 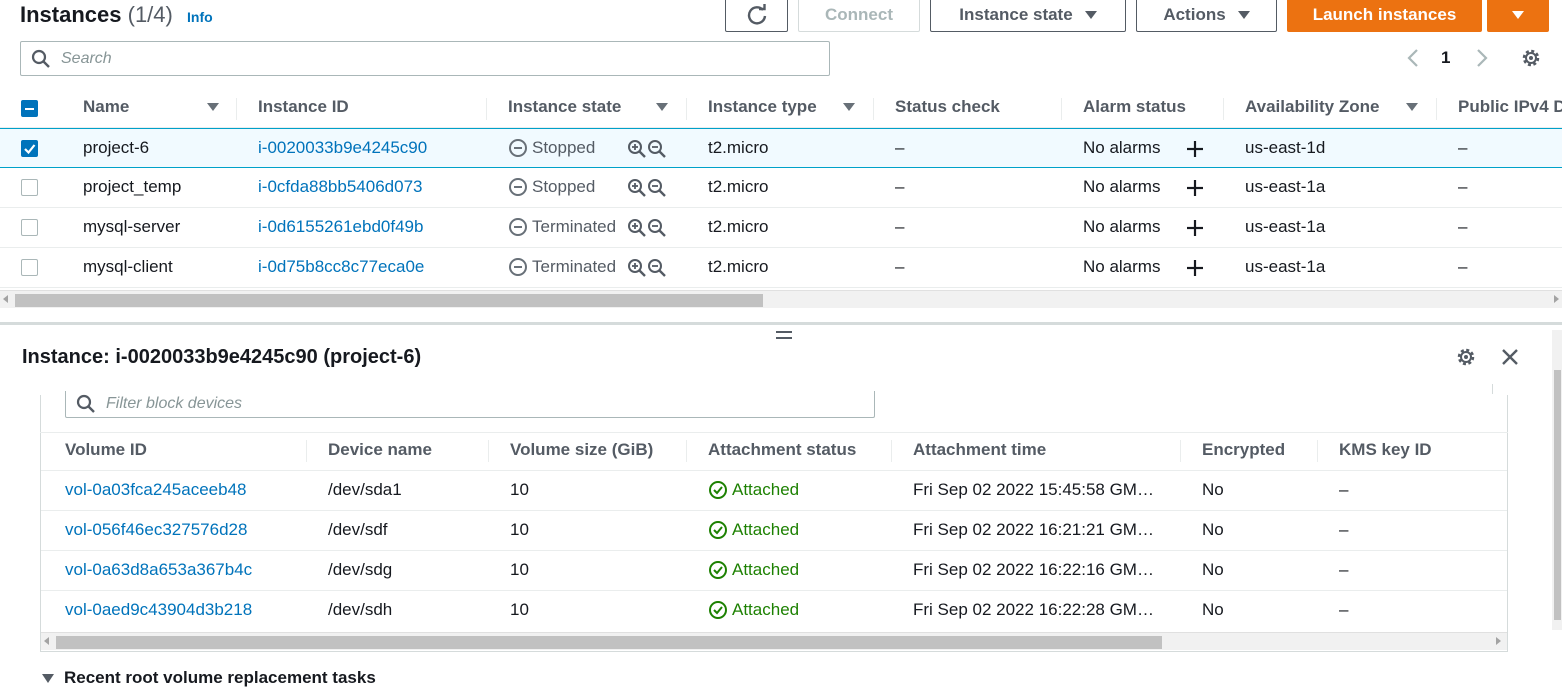 I want to click on close-icon, so click(x=1510, y=357).